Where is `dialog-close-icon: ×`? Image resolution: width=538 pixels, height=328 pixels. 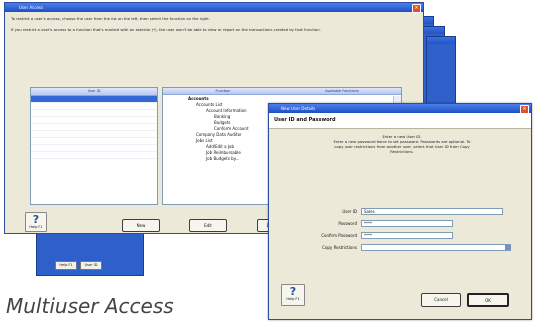
dialog-close-icon: × is located at coordinates (524, 109).